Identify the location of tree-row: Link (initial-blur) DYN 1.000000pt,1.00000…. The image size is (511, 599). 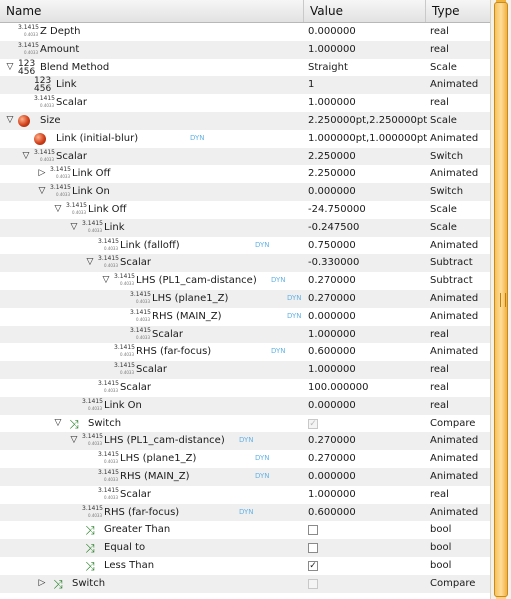
(245, 139).